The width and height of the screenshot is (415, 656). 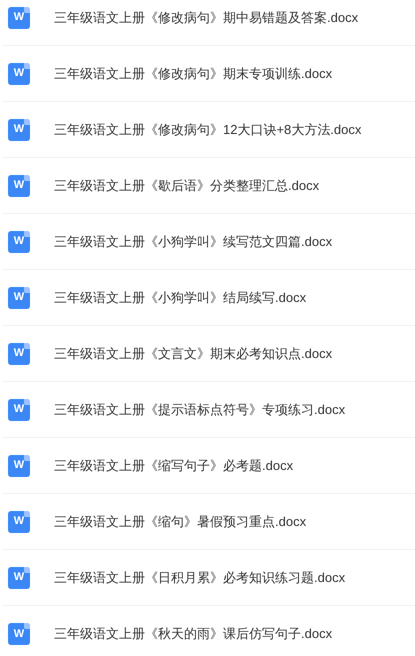 What do you see at coordinates (206, 18) in the screenshot?
I see `file-name: 三年级语文上册《修改病句》期中易错题及答案.docx` at bounding box center [206, 18].